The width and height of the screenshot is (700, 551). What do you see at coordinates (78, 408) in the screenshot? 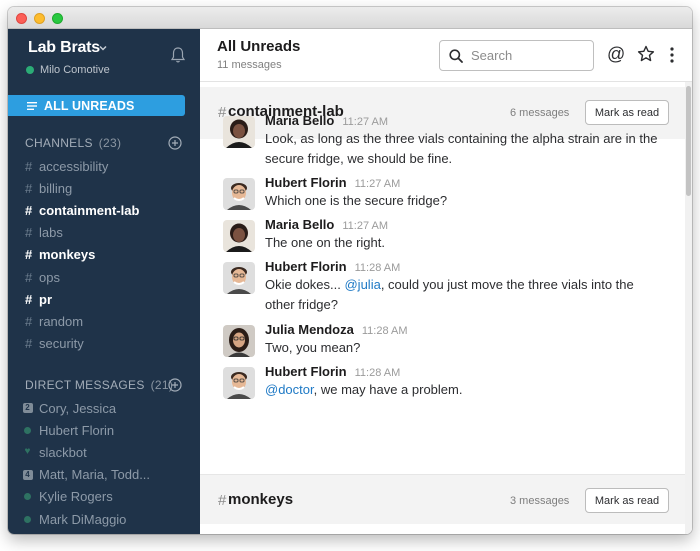
I see `dm-name: Cory, Jessica` at bounding box center [78, 408].